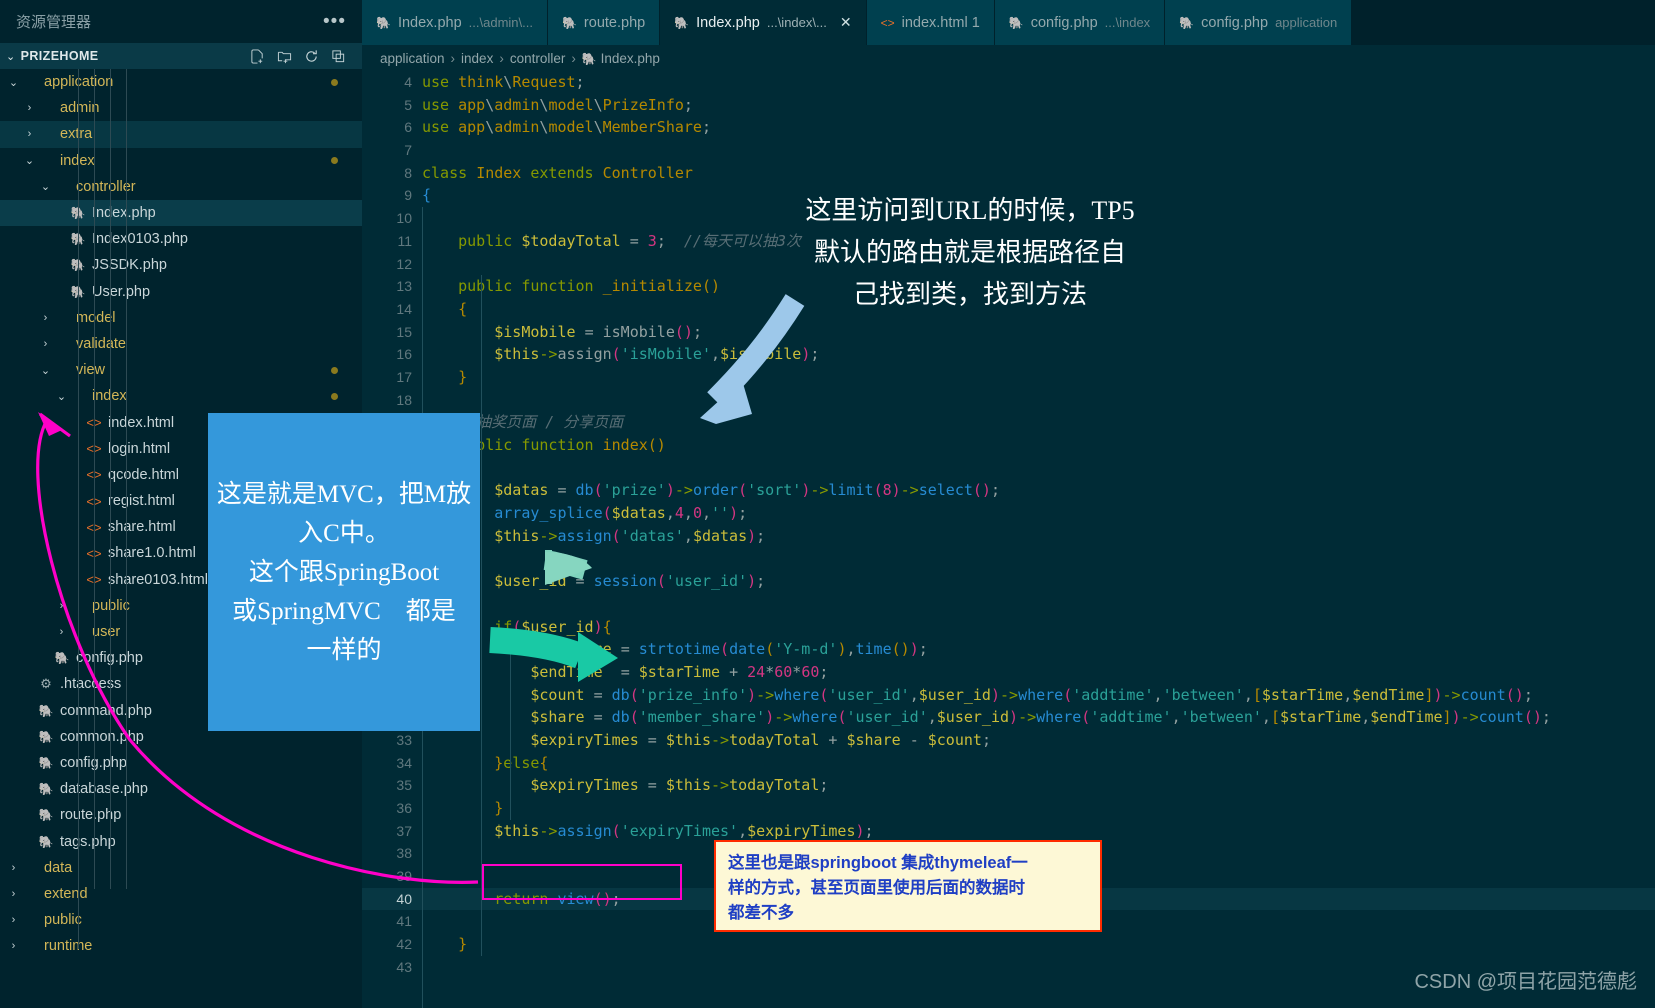 The height and width of the screenshot is (1008, 1655). Describe the element at coordinates (1008, 150) in the screenshot. I see `code-line-7: 7` at that location.